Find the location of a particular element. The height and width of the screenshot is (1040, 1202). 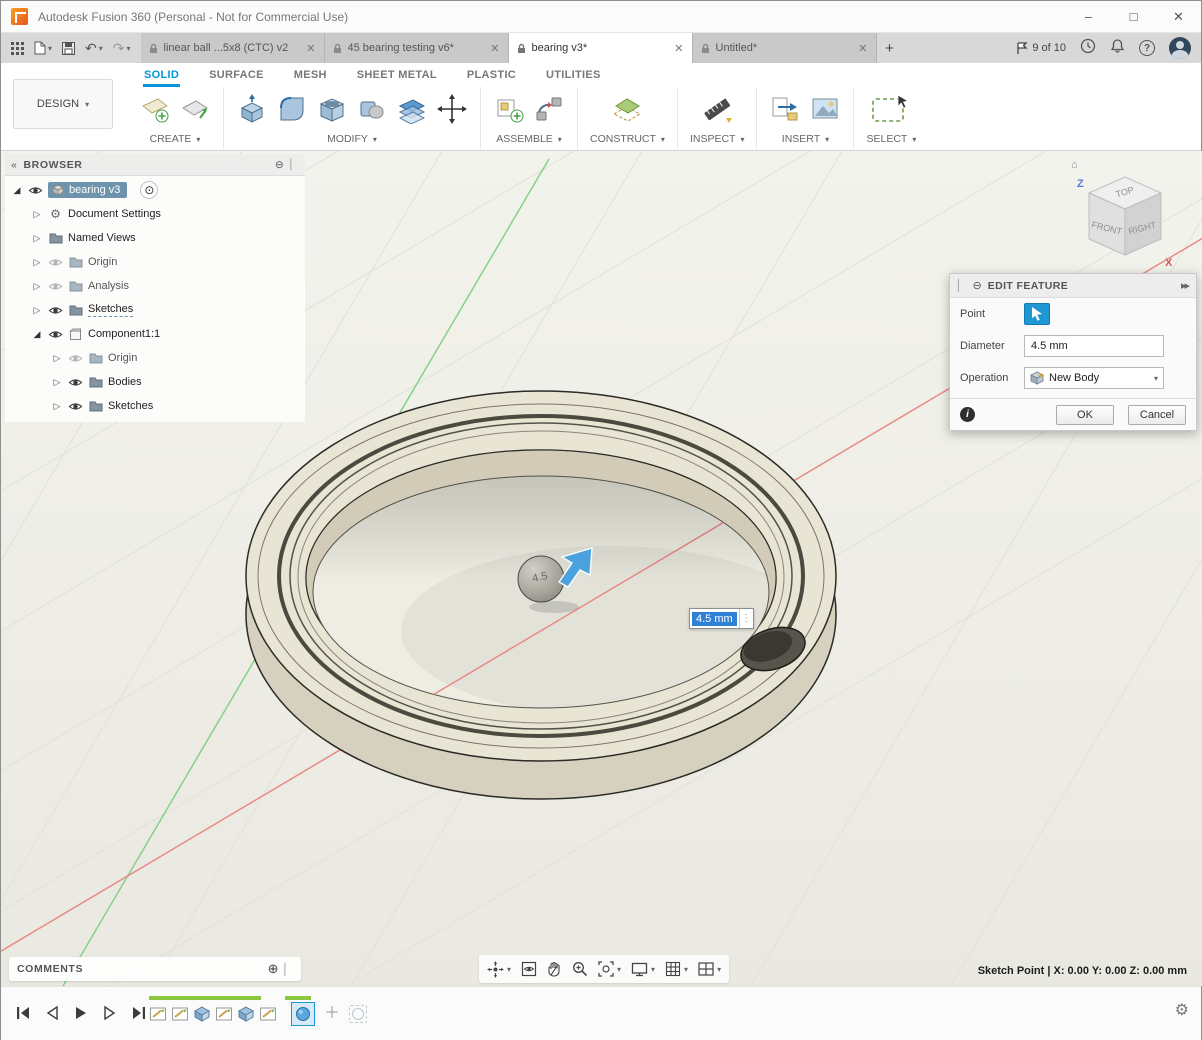

file-icon: ▾ is located at coordinates (43, 48).